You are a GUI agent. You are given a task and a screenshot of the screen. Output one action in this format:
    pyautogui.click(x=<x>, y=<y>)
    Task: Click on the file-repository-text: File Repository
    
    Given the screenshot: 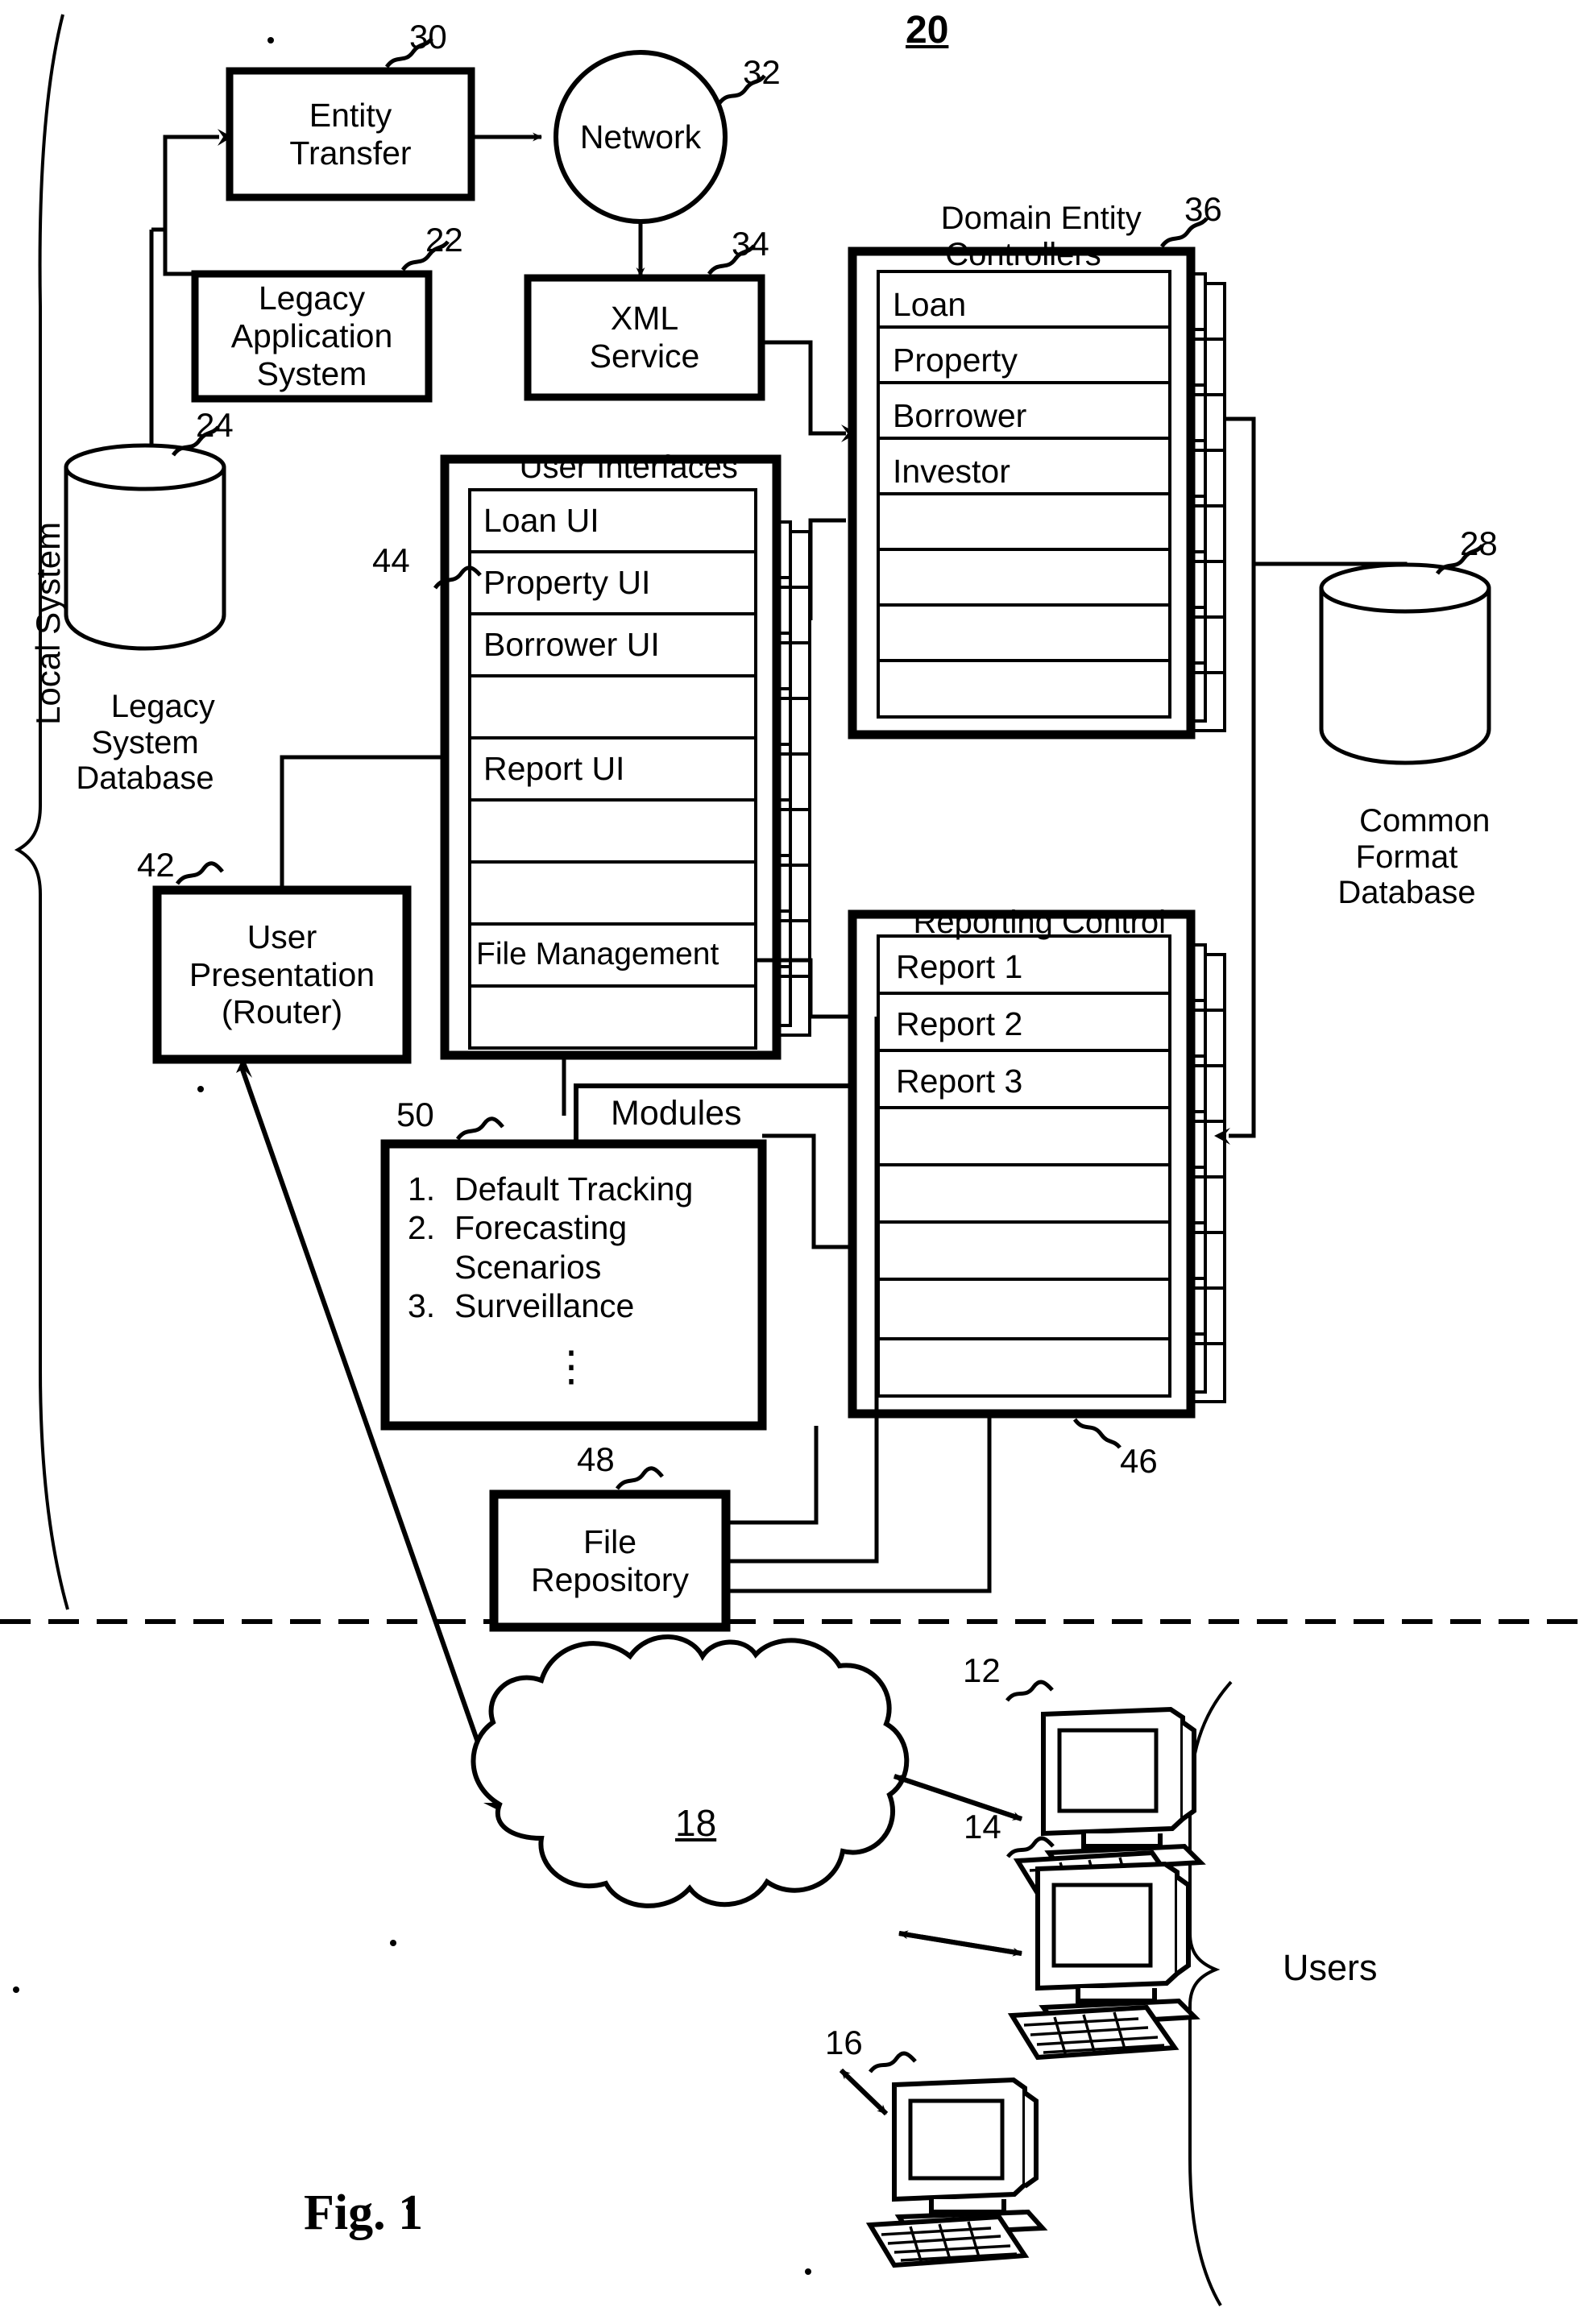 What is the action you would take?
    pyautogui.click(x=610, y=1560)
    